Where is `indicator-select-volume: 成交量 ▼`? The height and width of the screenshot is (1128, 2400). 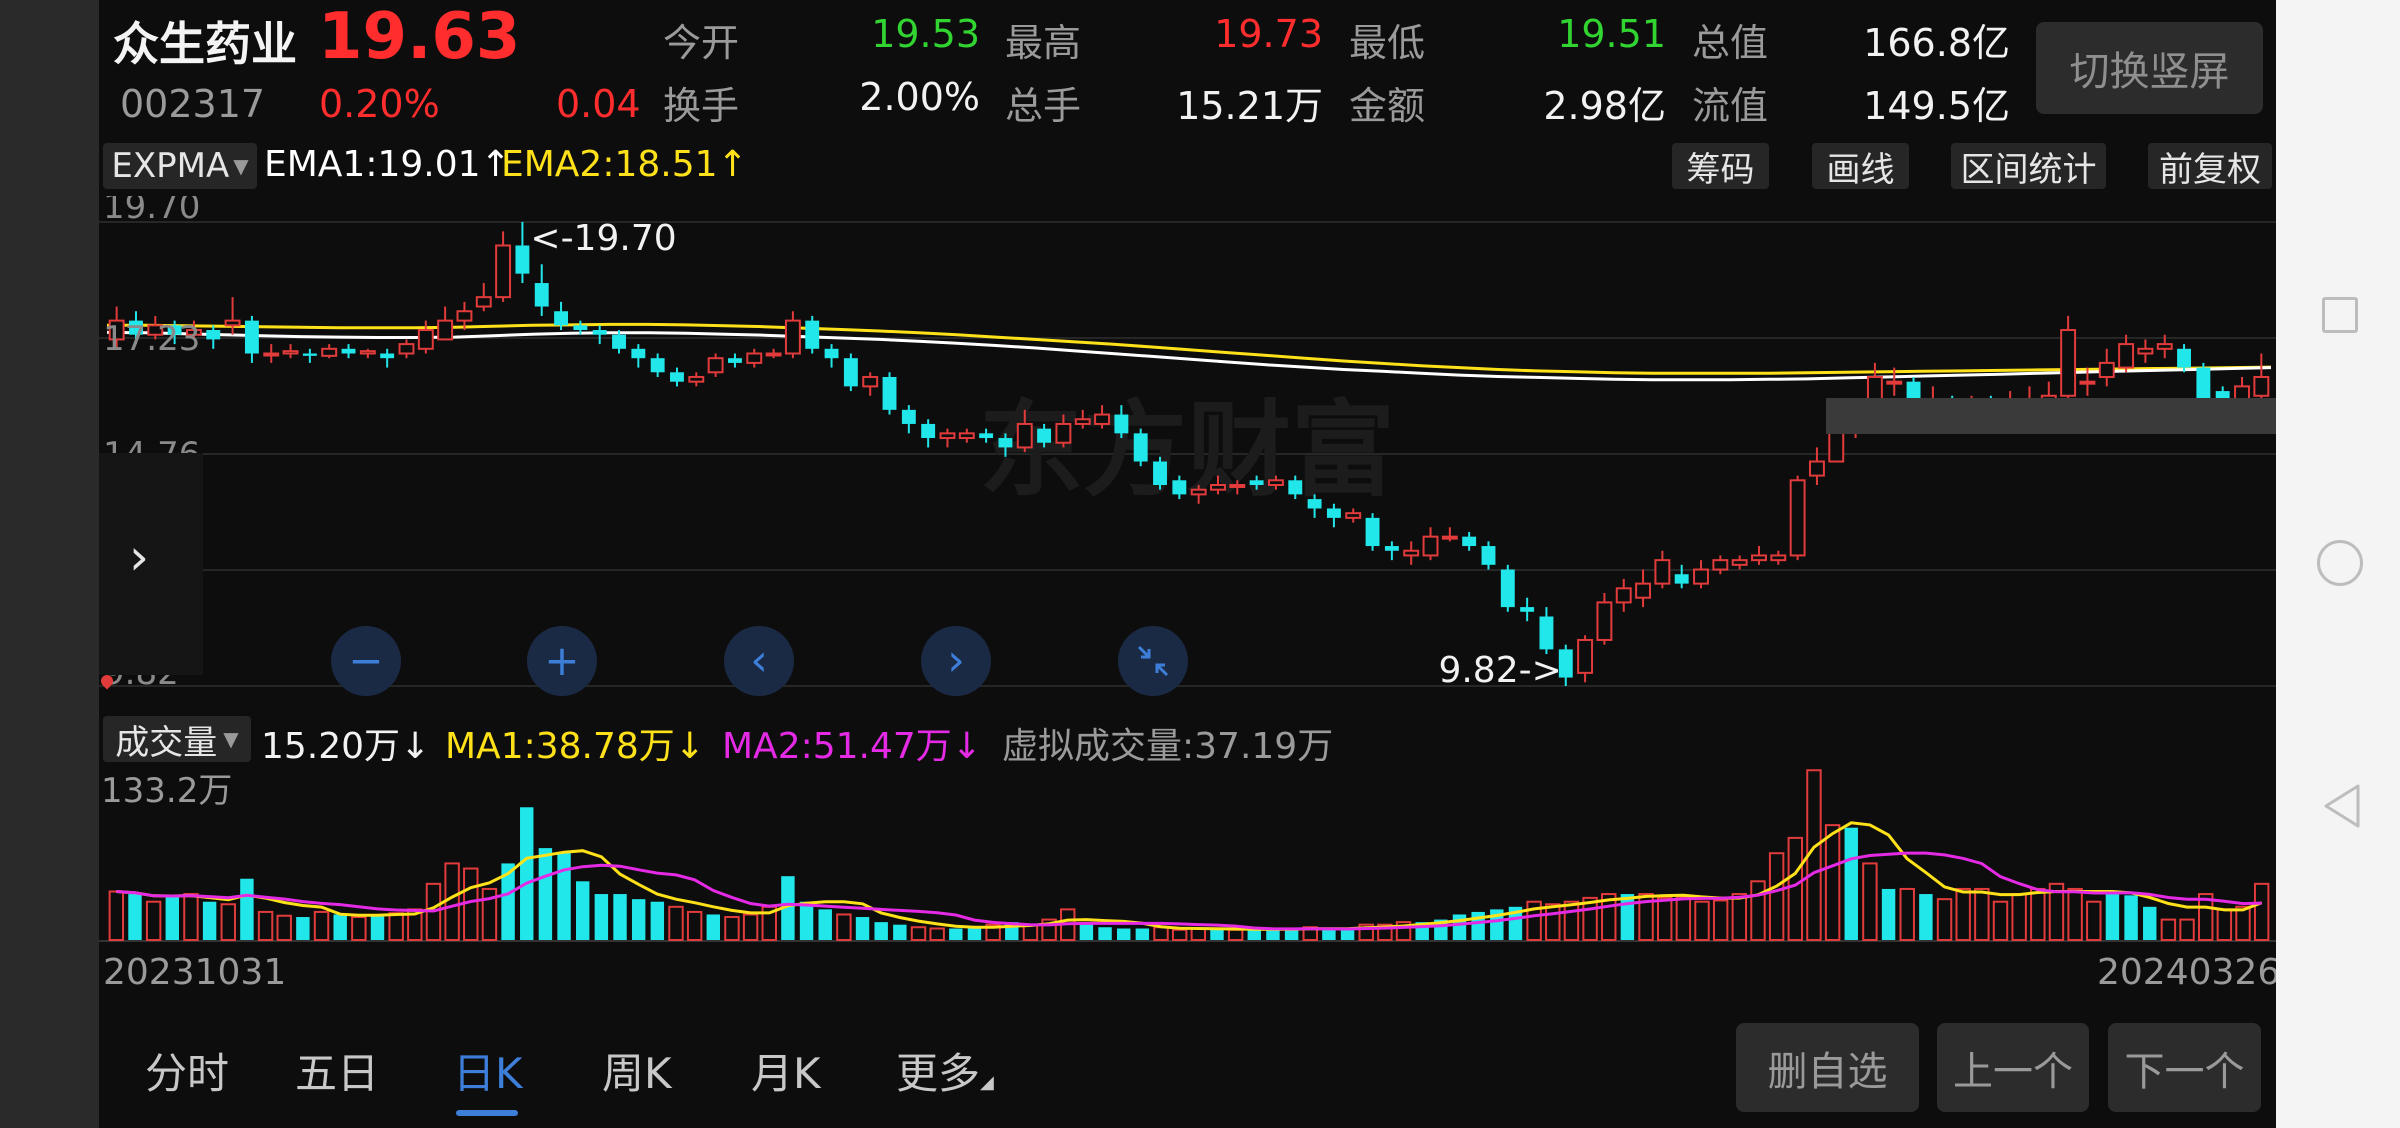 indicator-select-volume: 成交量 ▼ is located at coordinates (177, 739).